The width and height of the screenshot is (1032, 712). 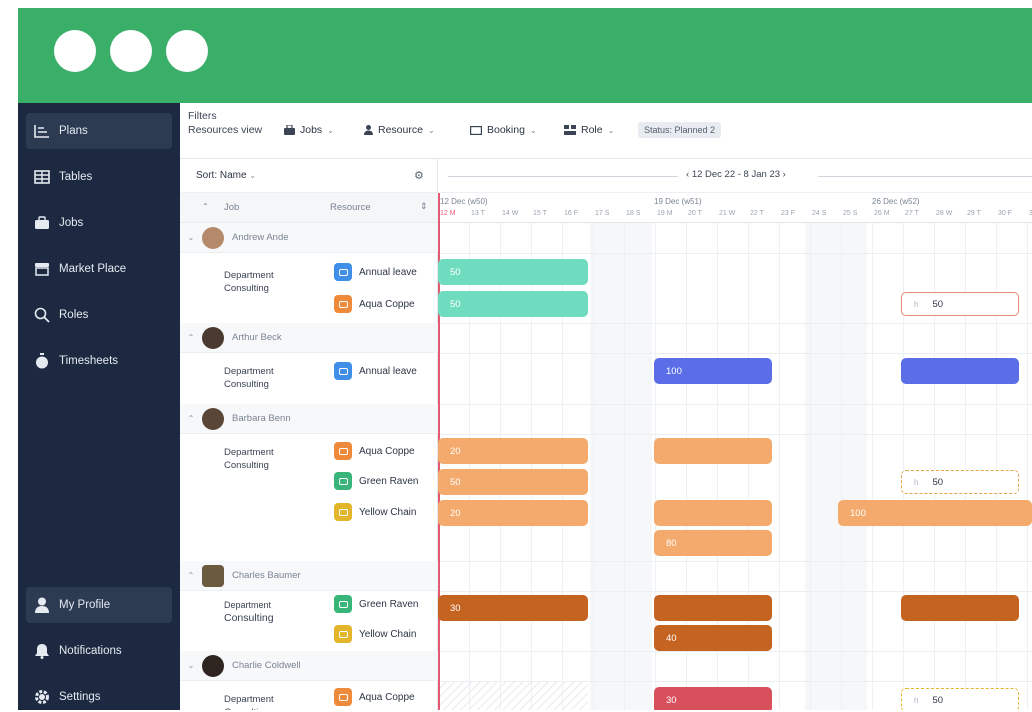 What do you see at coordinates (99, 694) in the screenshot?
I see `sidebar-item-settings: Settings` at bounding box center [99, 694].